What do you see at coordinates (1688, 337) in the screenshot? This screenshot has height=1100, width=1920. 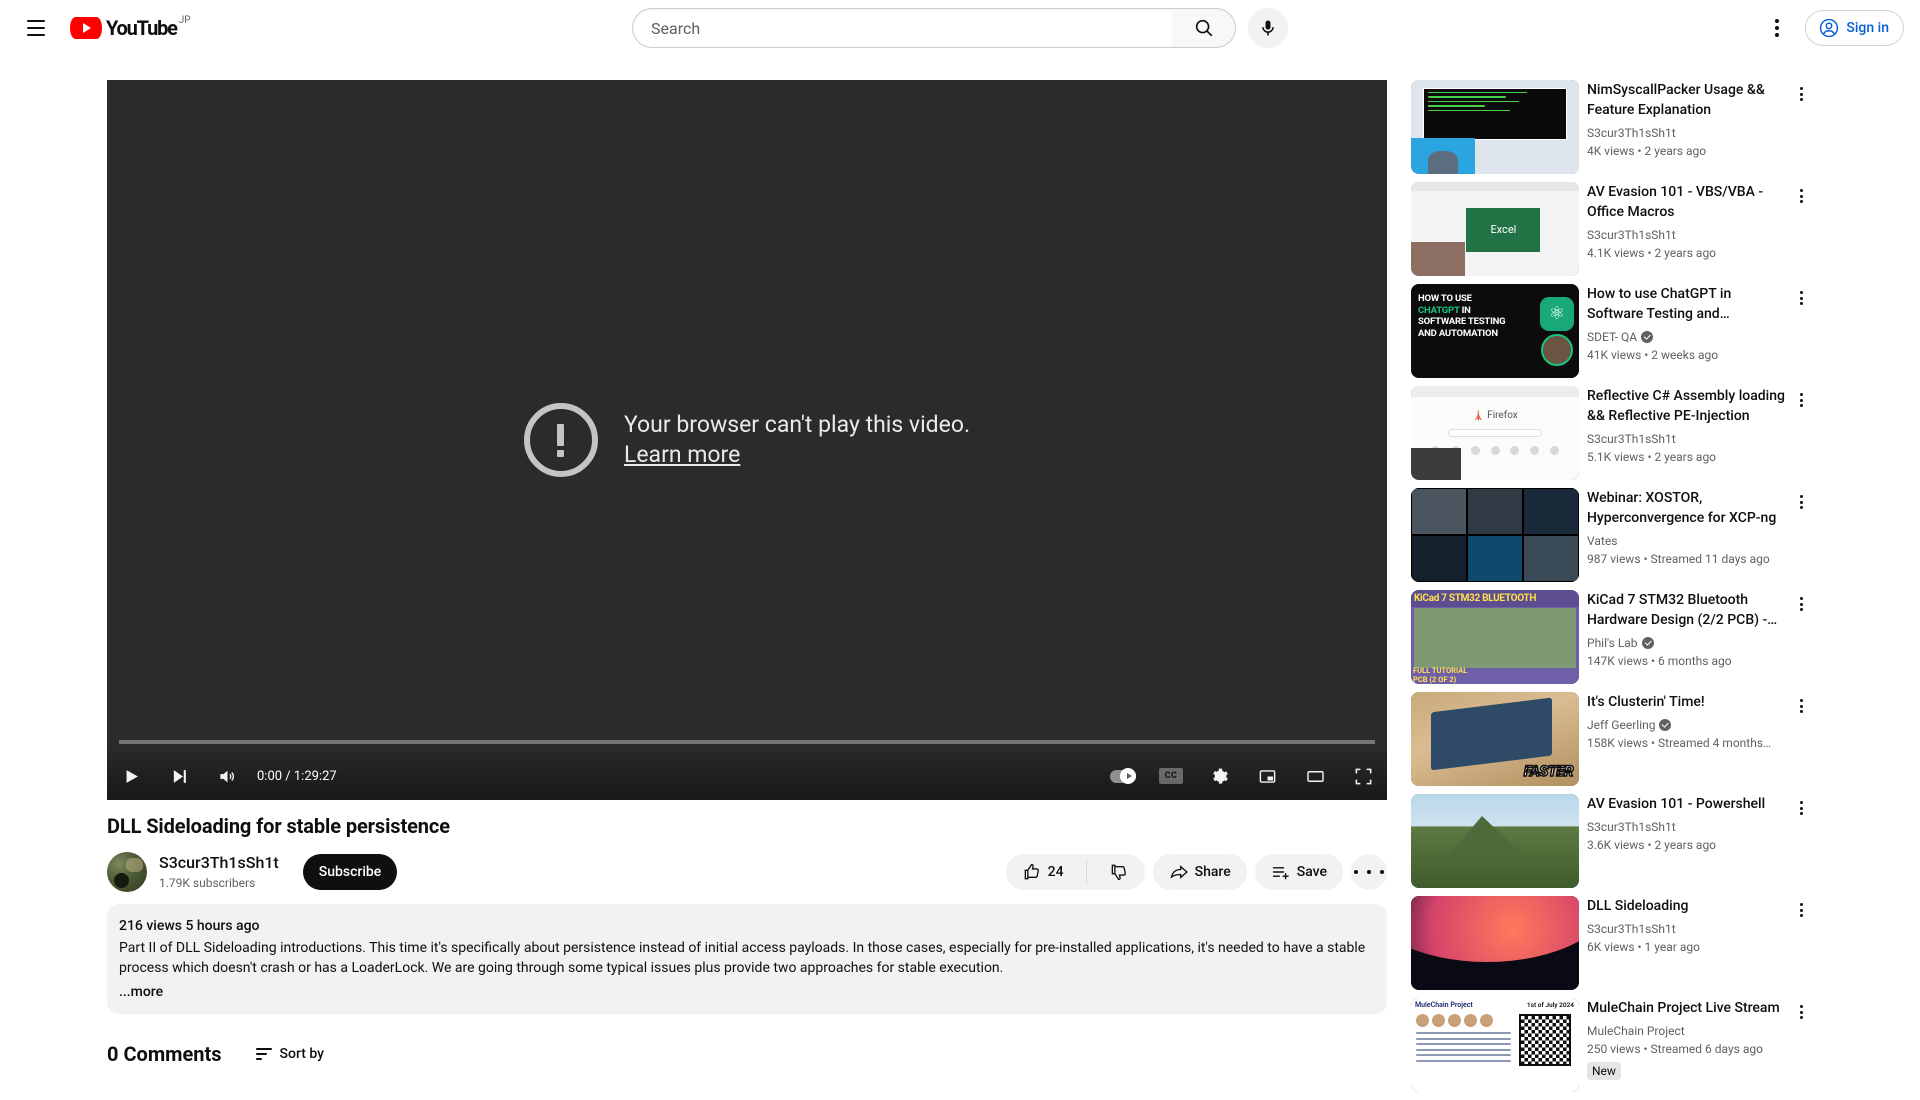 I see `video-channel: SDET- QA` at bounding box center [1688, 337].